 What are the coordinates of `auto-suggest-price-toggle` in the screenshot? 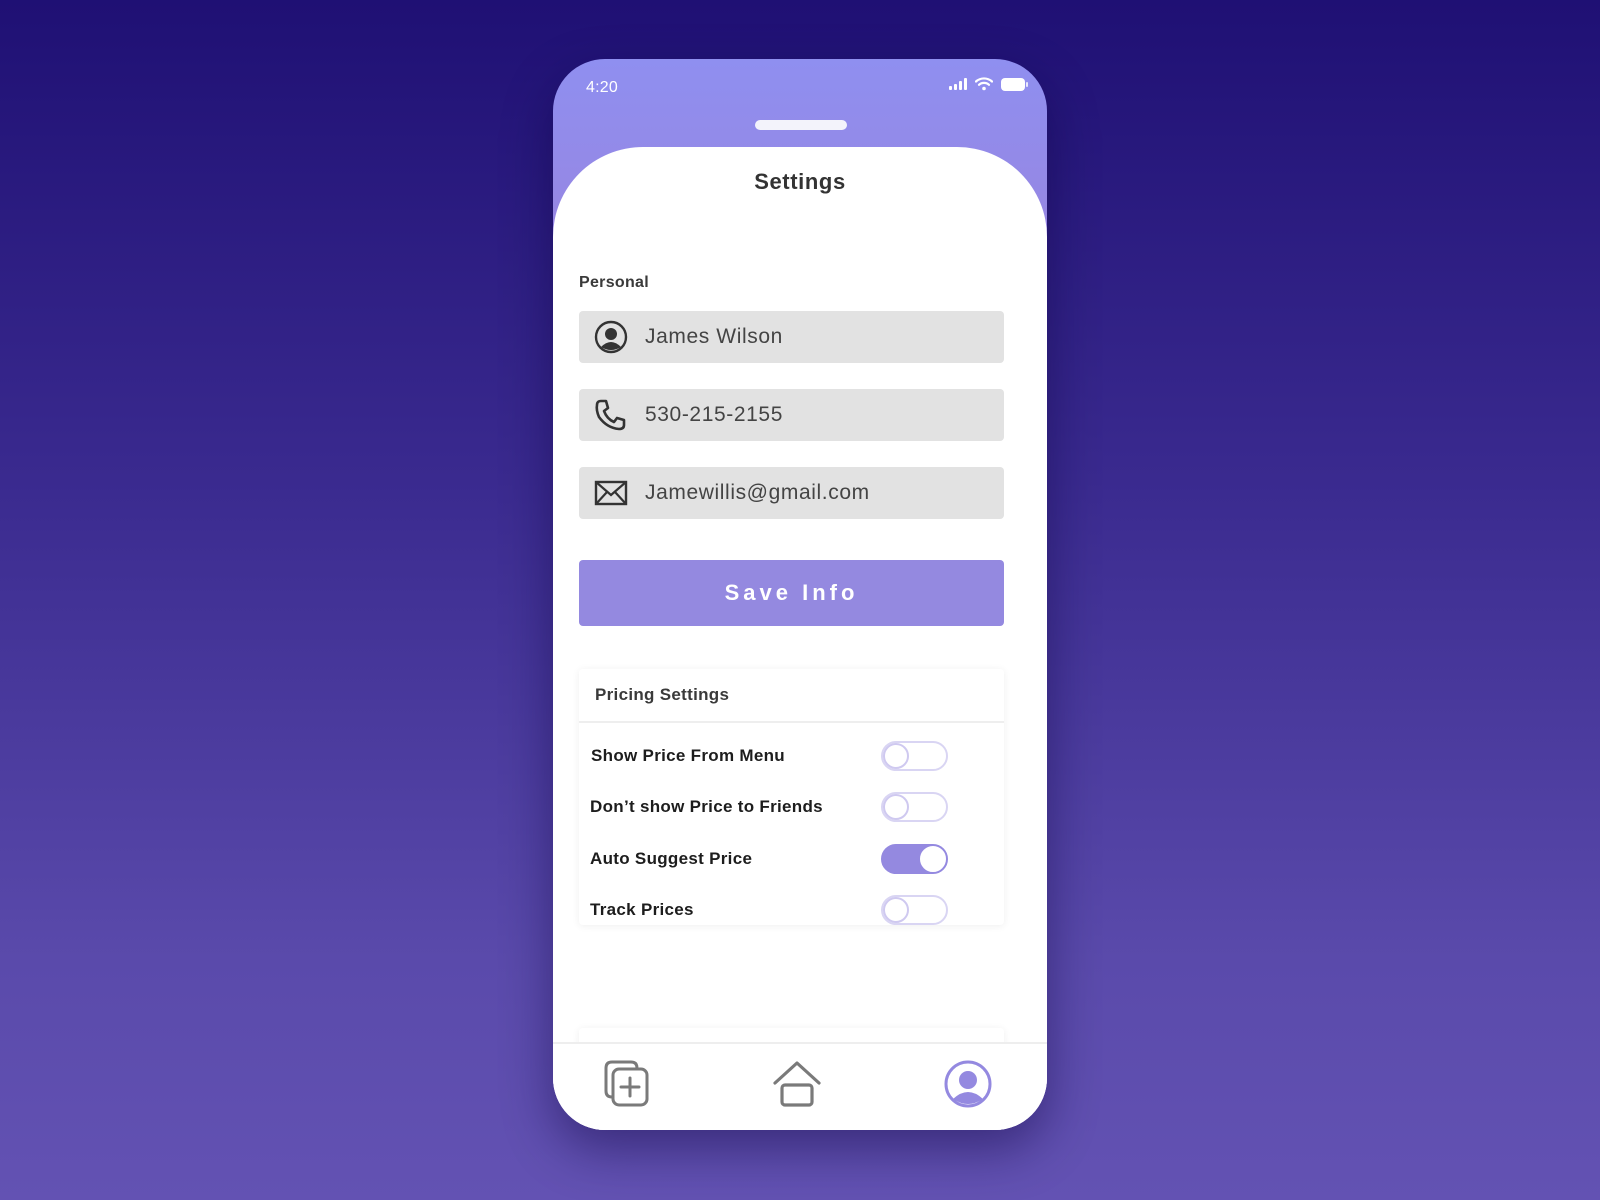 It's located at (914, 858).